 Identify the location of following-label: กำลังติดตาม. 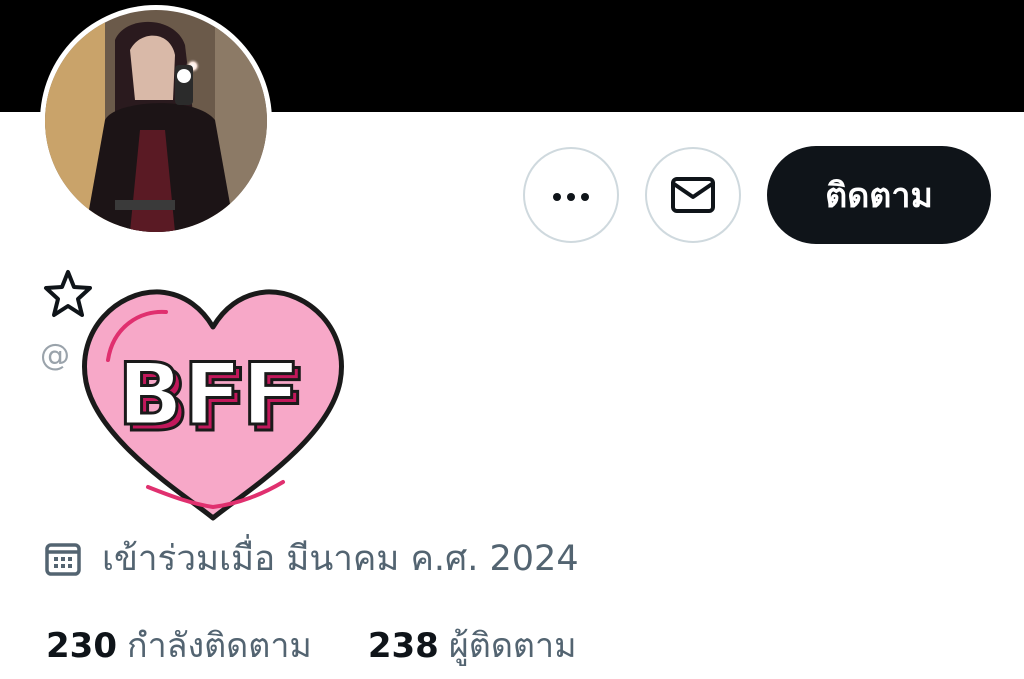
(219, 646).